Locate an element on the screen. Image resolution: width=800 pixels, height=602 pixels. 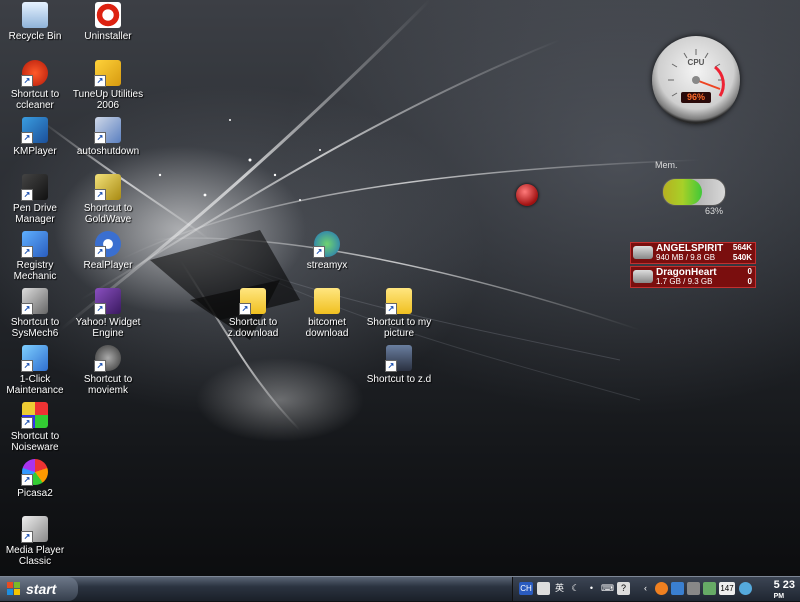
autoshutdown-icon: ↗ autoshutdown is located at coordinates (108, 137).